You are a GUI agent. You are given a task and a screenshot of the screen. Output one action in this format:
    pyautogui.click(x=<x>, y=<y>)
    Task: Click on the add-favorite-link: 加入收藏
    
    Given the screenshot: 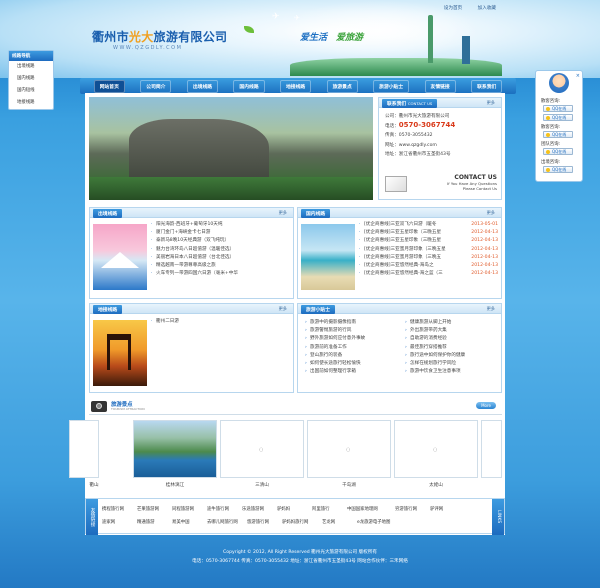 What is the action you would take?
    pyautogui.click(x=487, y=8)
    